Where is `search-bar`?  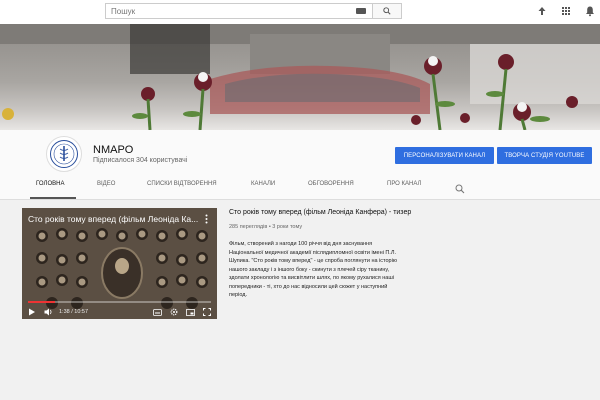
search-bar is located at coordinates (253, 11).